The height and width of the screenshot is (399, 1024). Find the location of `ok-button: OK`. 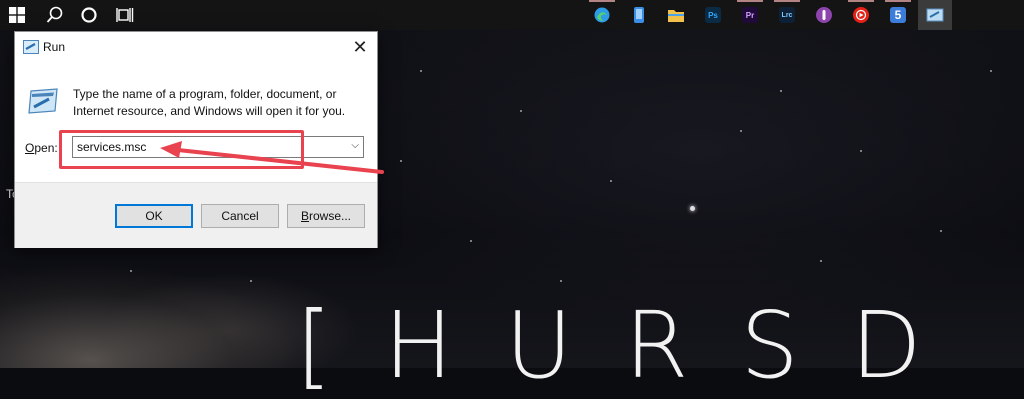

ok-button: OK is located at coordinates (154, 216).